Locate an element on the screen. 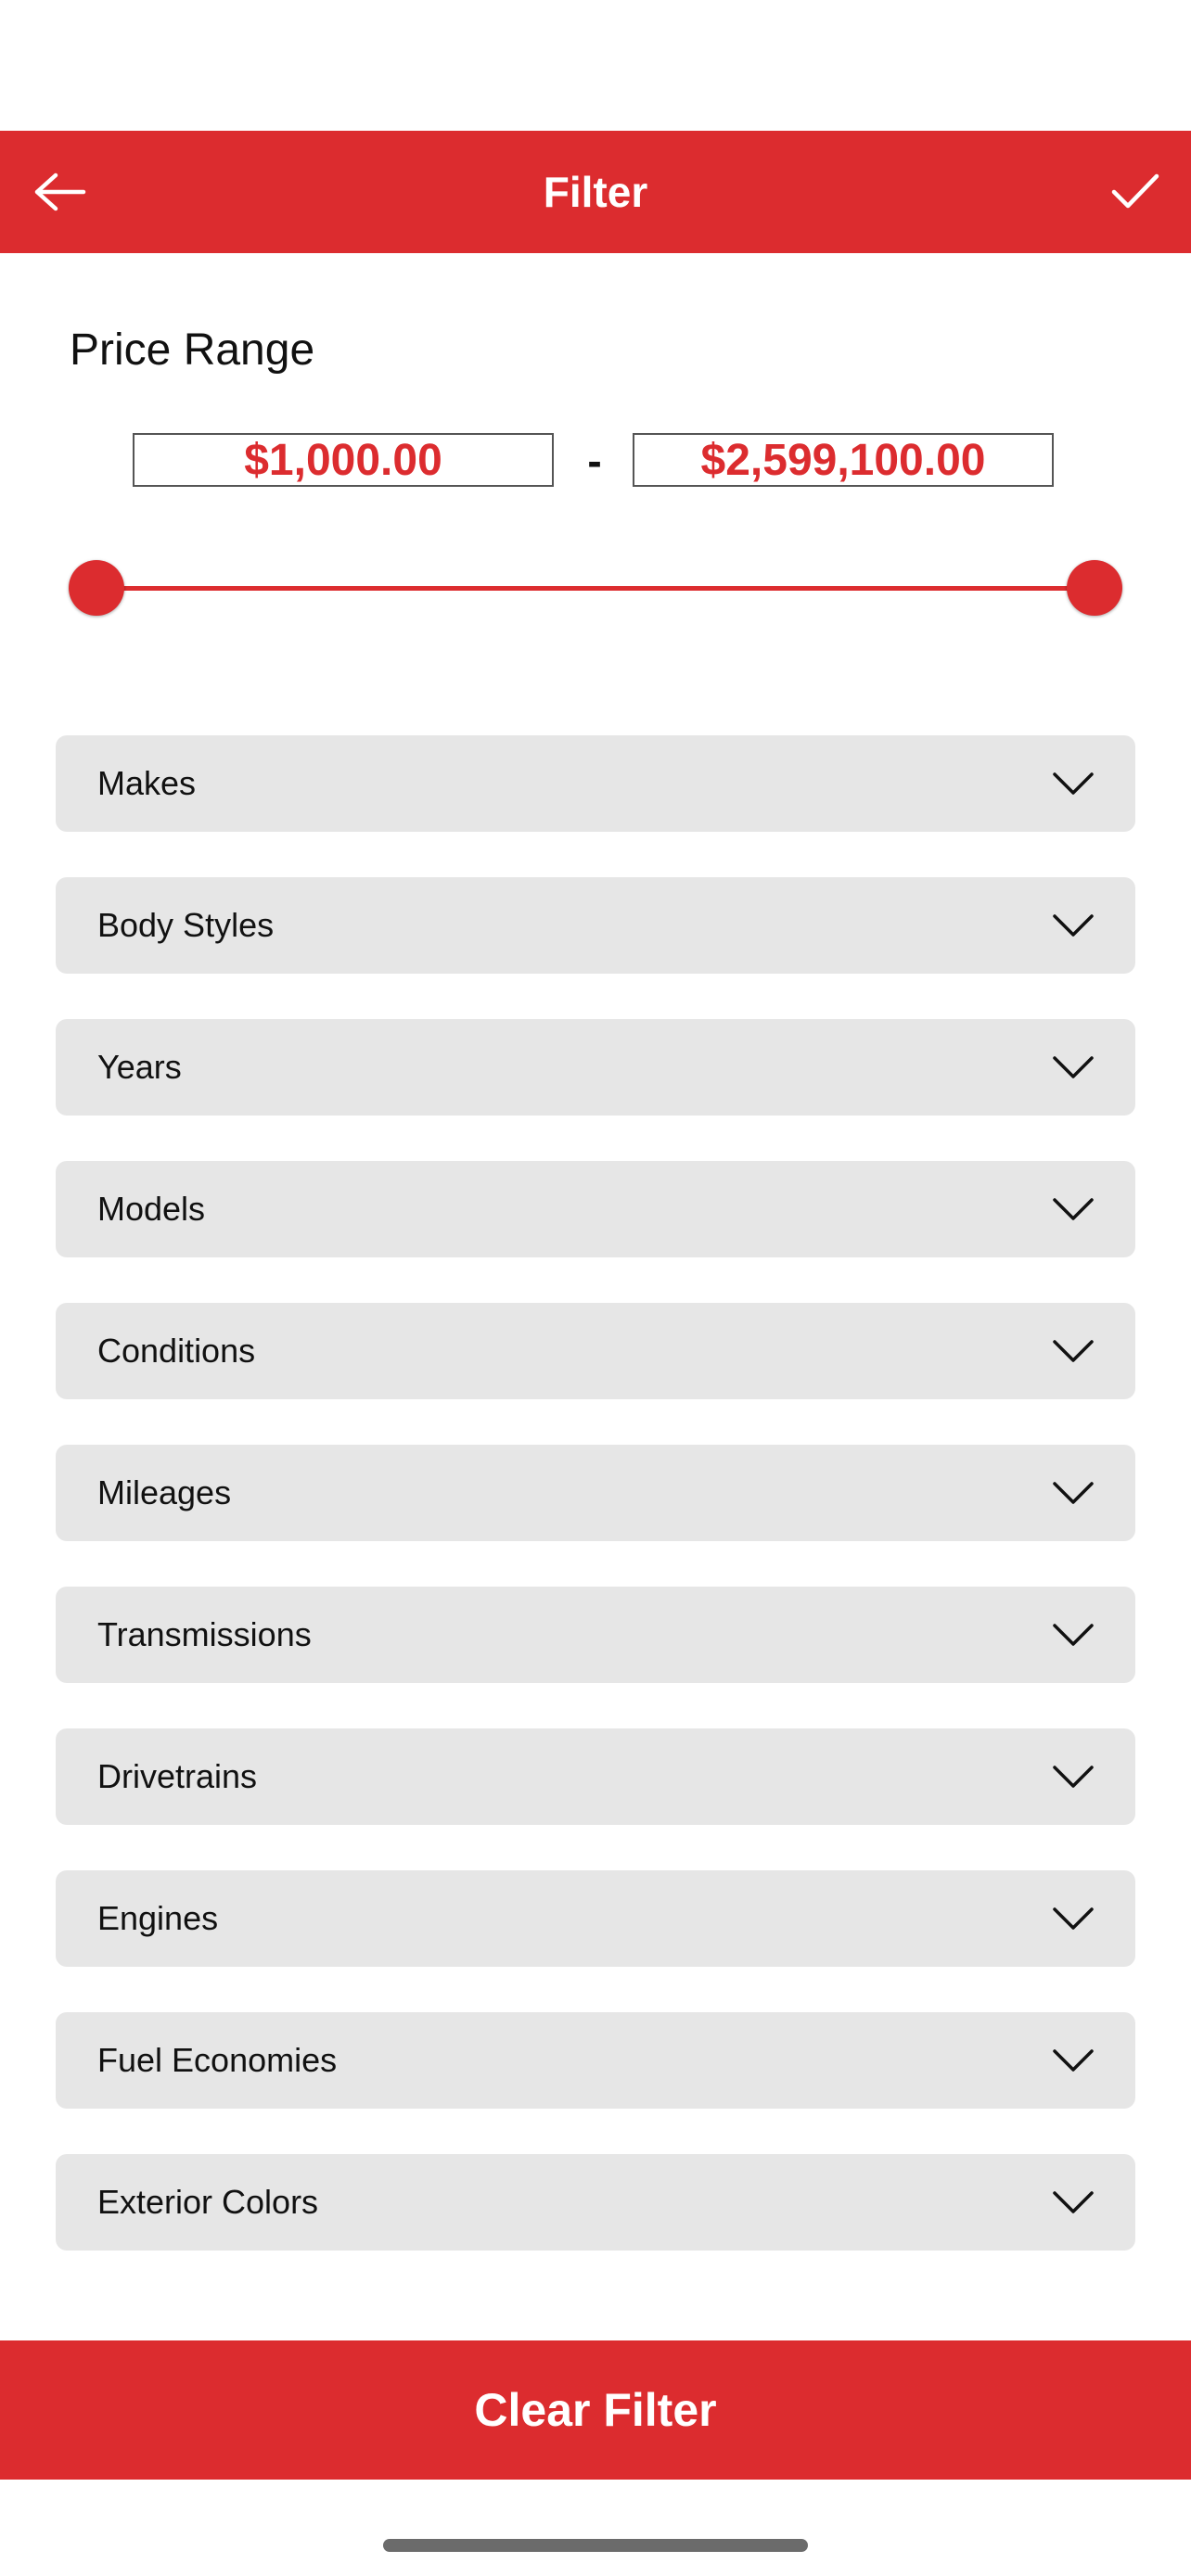  filter-label: Body Styles is located at coordinates (186, 925).